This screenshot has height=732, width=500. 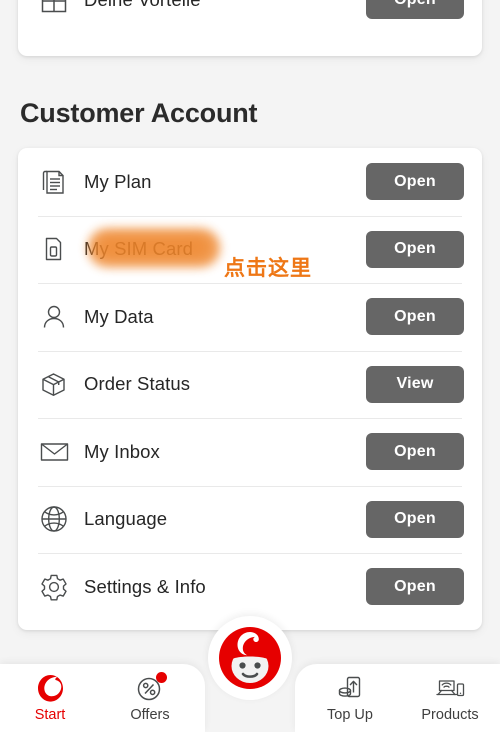 What do you see at coordinates (450, 688) in the screenshot?
I see `router-phone-icon` at bounding box center [450, 688].